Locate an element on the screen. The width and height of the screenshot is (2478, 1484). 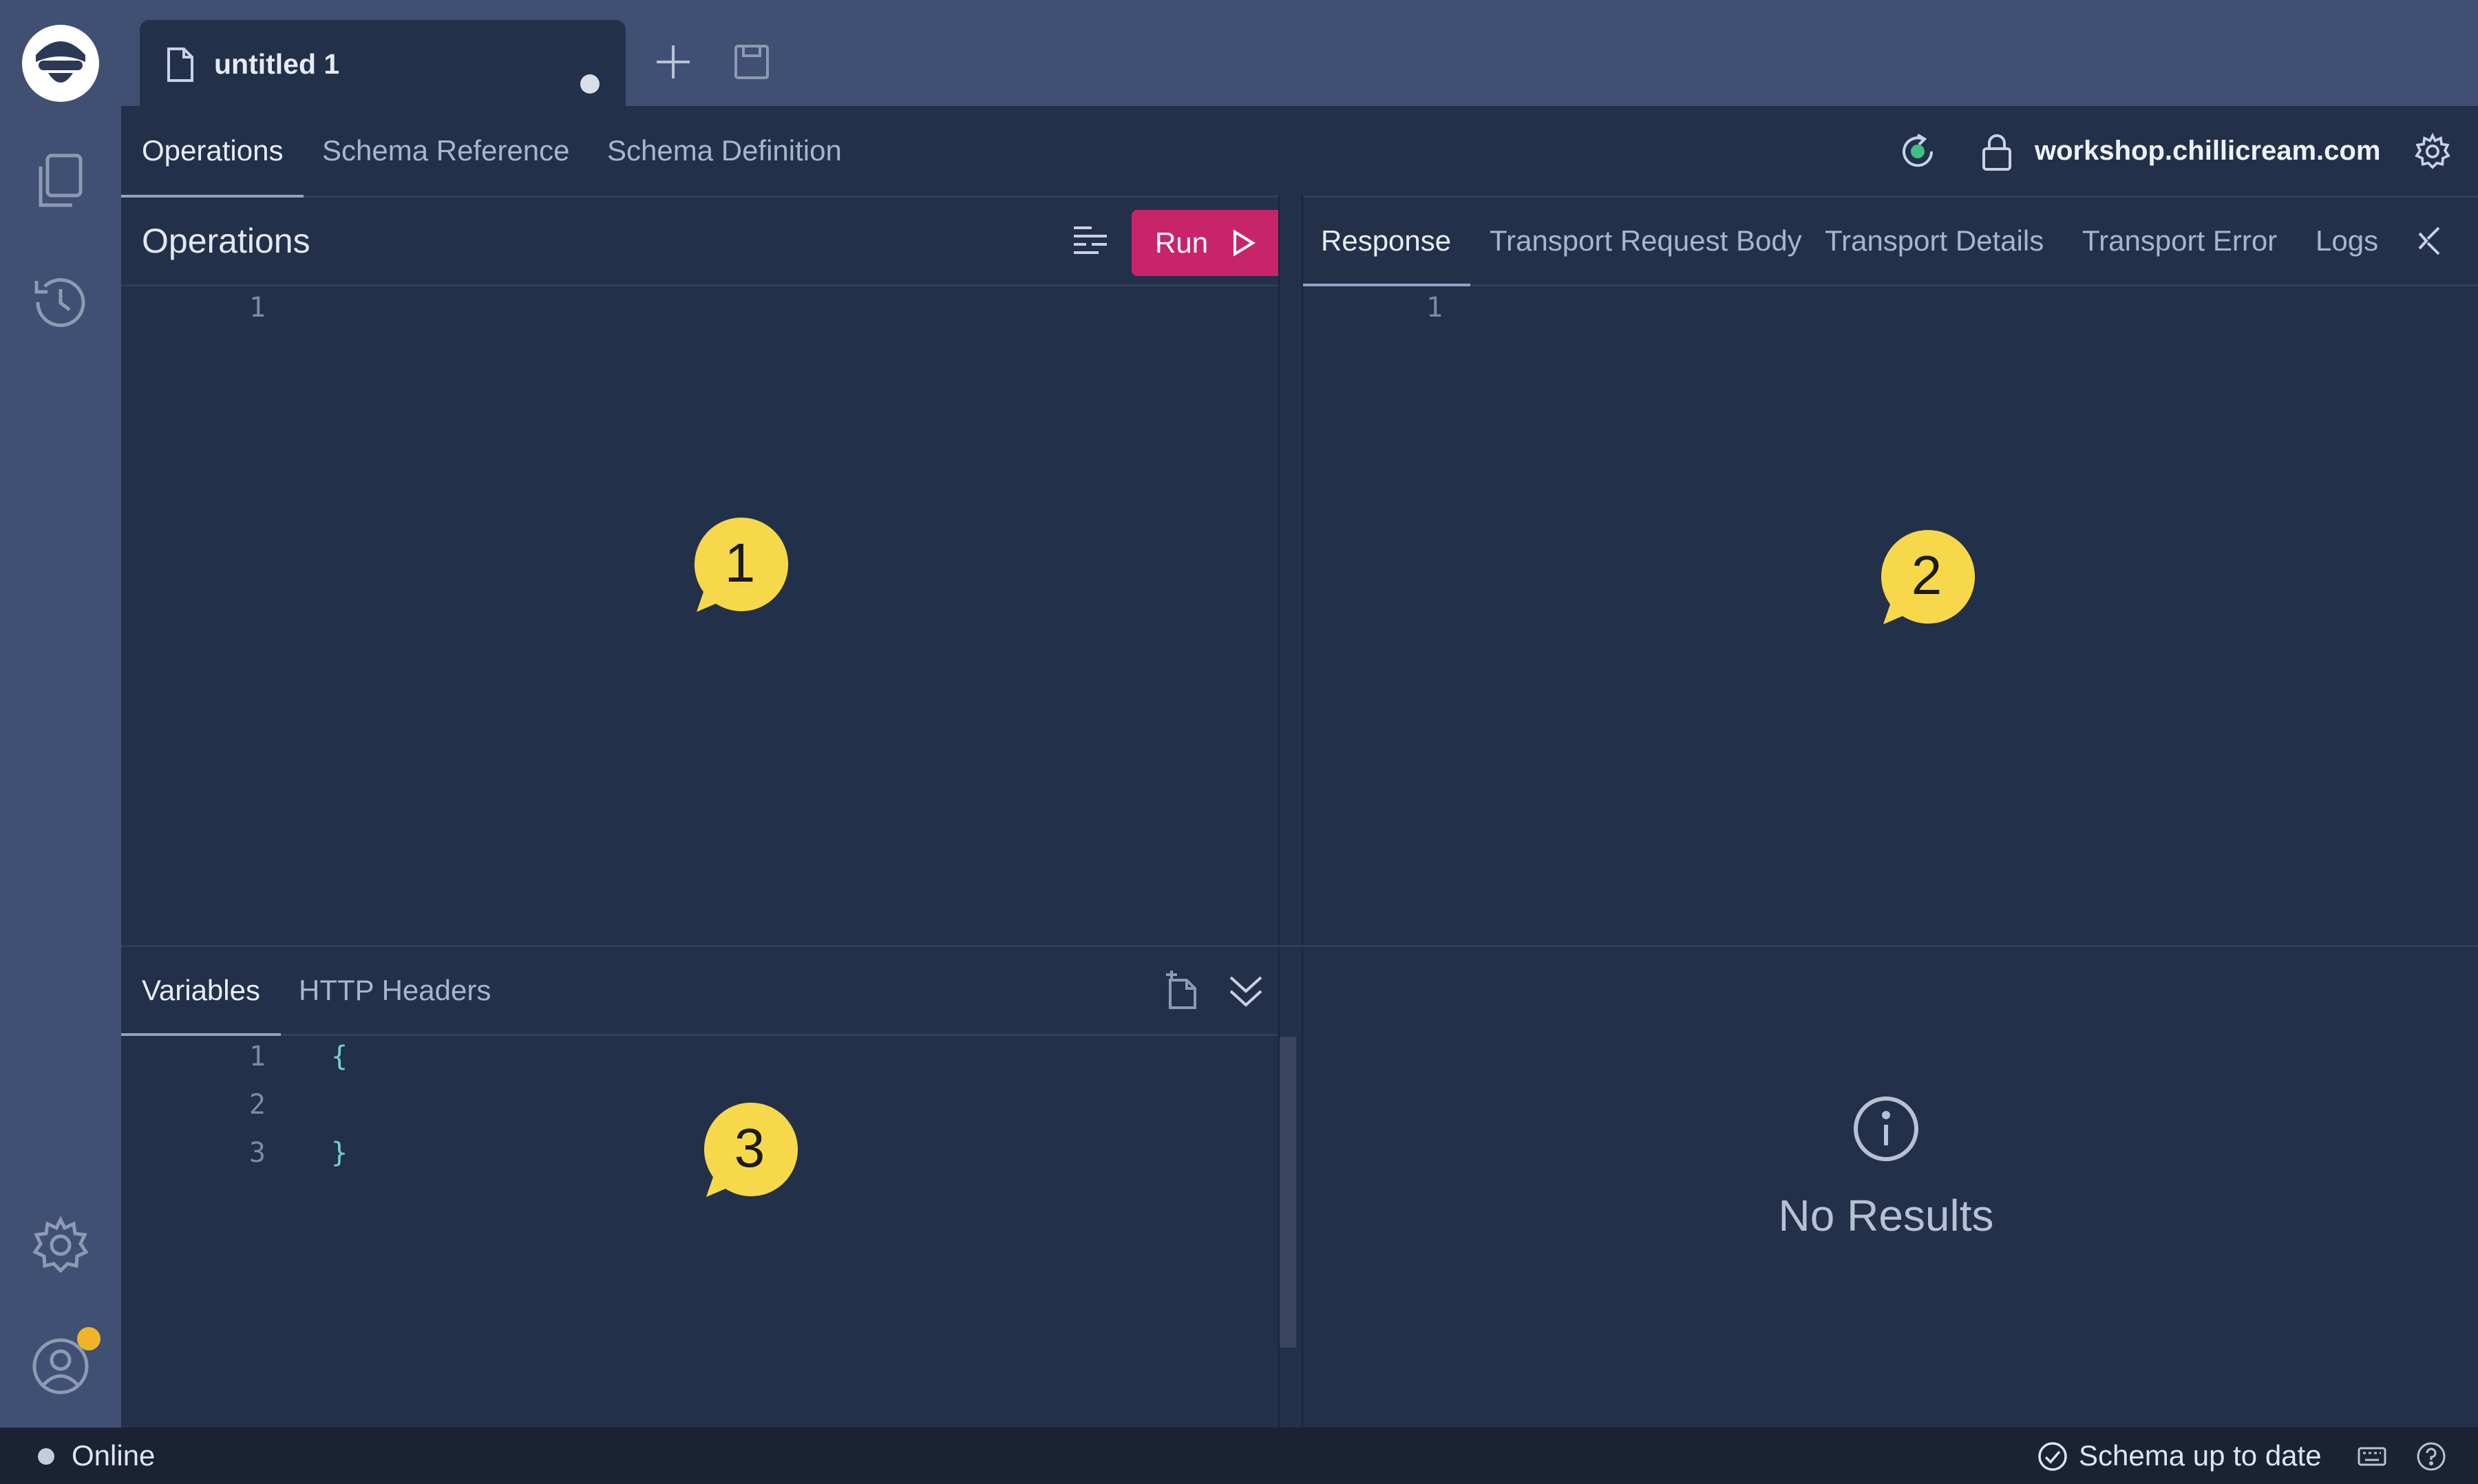
annotation-bubble: 1 is located at coordinates (740, 563).